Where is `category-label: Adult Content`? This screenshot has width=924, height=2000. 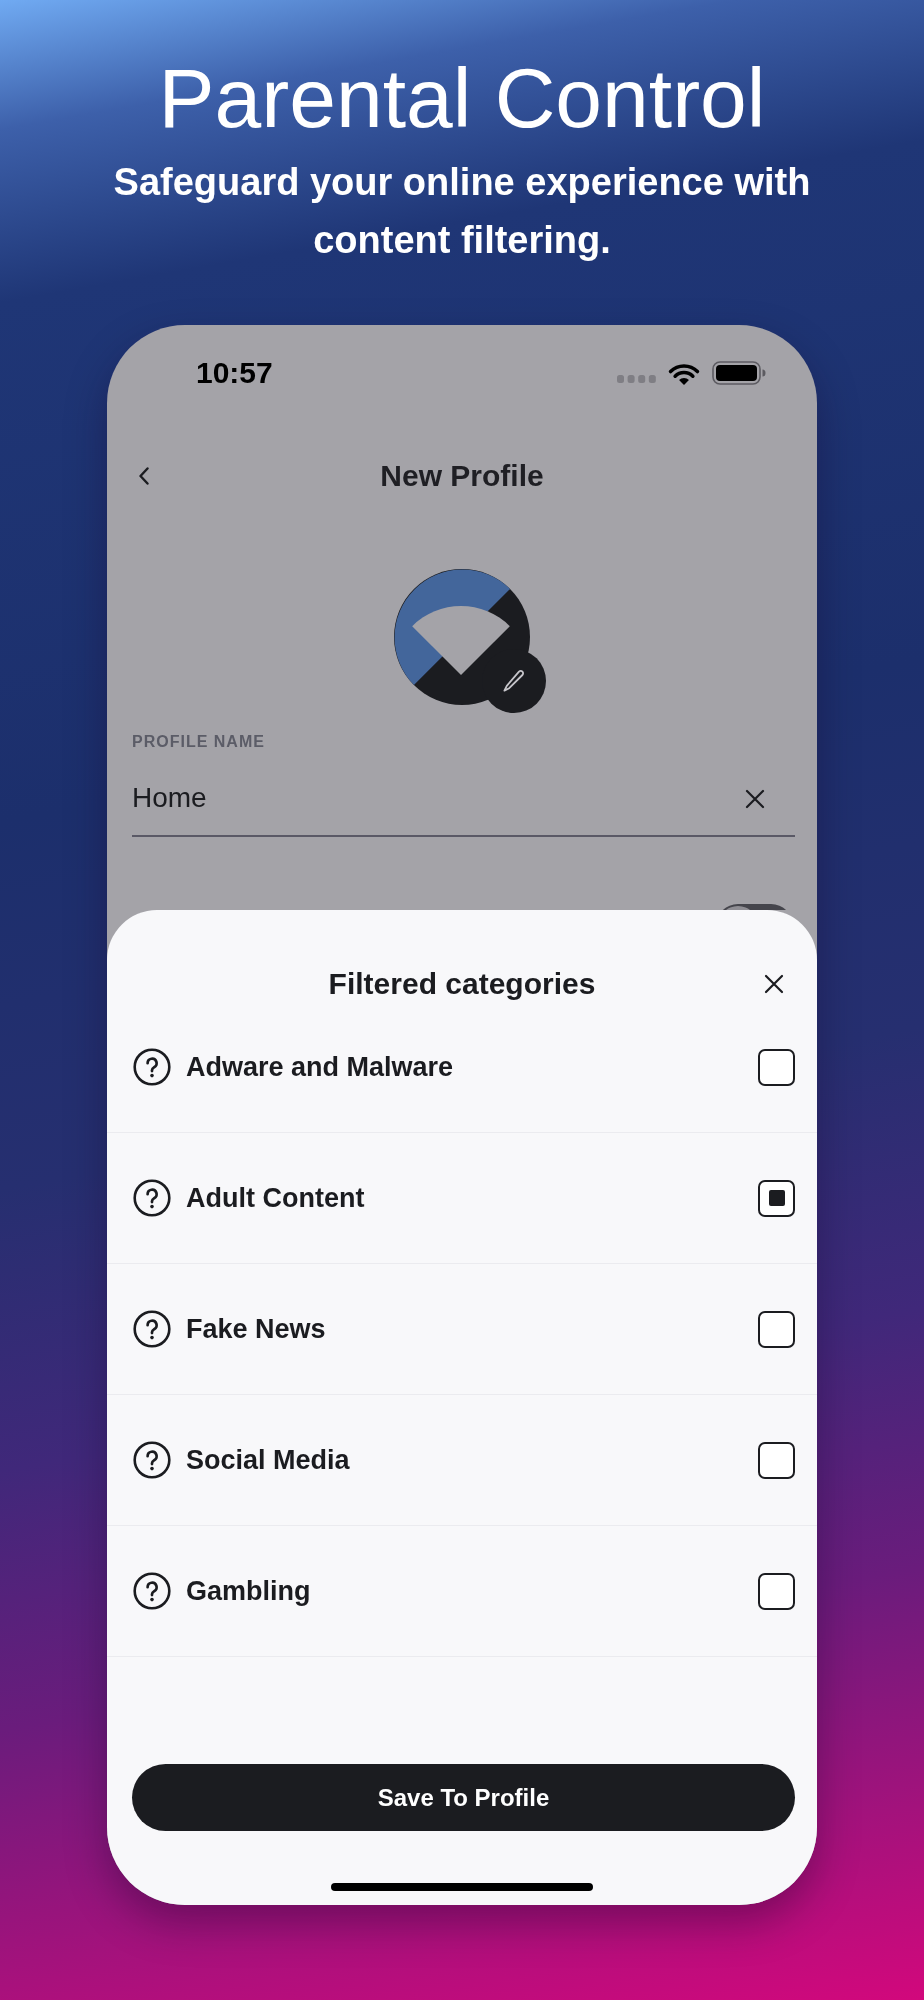
category-label: Adult Content is located at coordinates (276, 1198).